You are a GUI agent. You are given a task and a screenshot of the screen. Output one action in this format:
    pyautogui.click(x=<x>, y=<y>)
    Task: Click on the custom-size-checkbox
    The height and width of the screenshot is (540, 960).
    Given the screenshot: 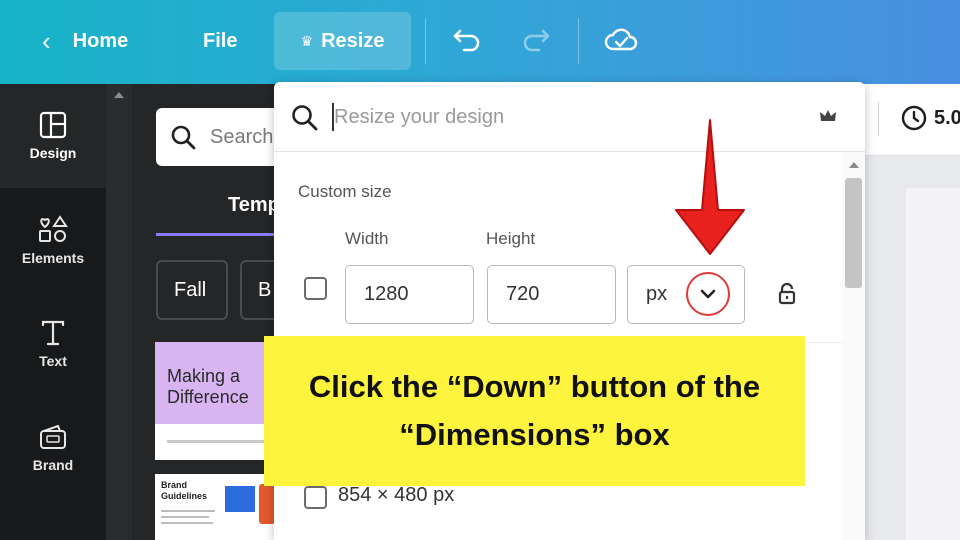 What is the action you would take?
    pyautogui.click(x=315, y=288)
    